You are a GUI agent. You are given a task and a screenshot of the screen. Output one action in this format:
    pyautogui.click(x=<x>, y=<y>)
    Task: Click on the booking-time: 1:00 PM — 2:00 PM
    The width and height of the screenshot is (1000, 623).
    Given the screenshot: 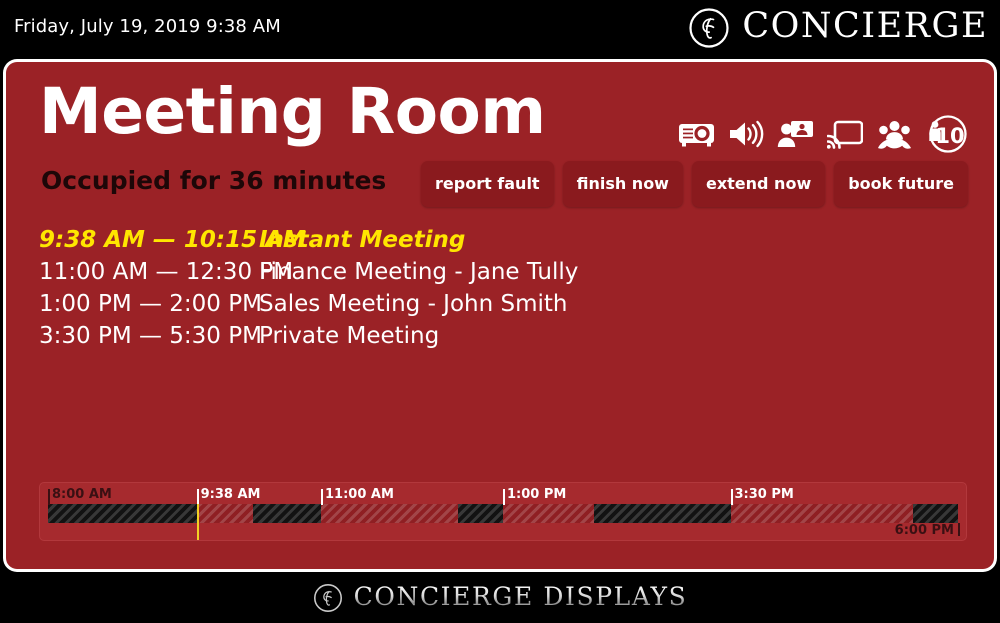 What is the action you would take?
    pyautogui.click(x=150, y=304)
    